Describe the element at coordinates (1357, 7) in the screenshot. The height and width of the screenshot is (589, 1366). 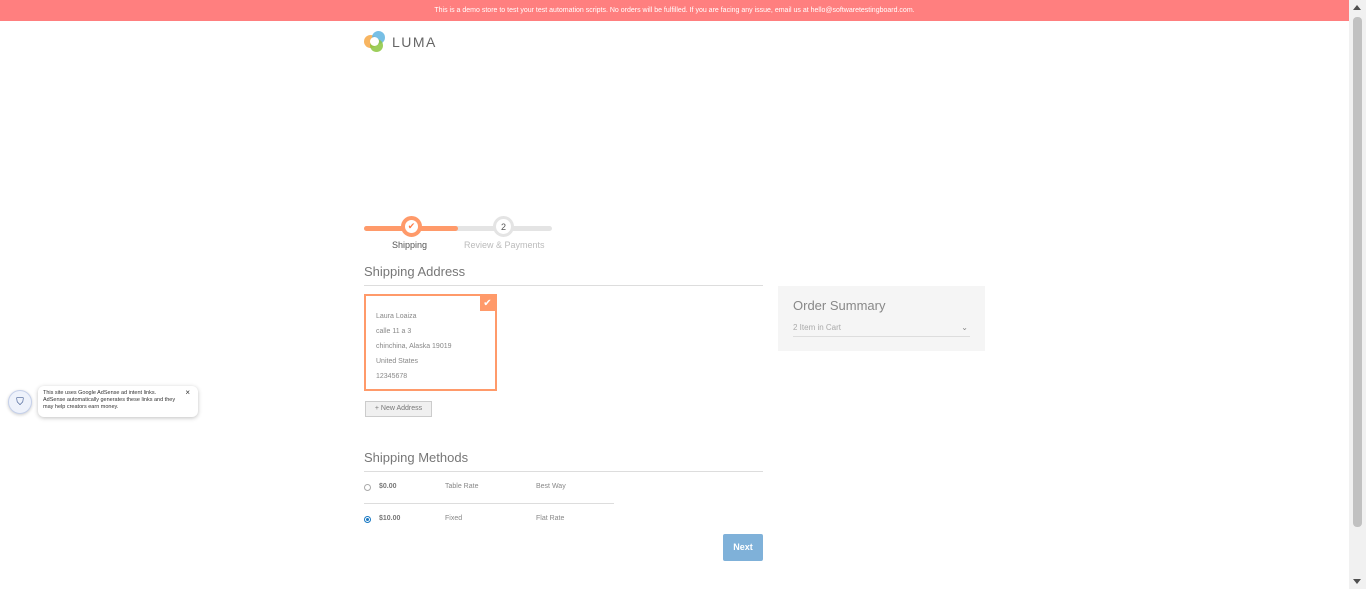
I see `scroll-up-icon` at that location.